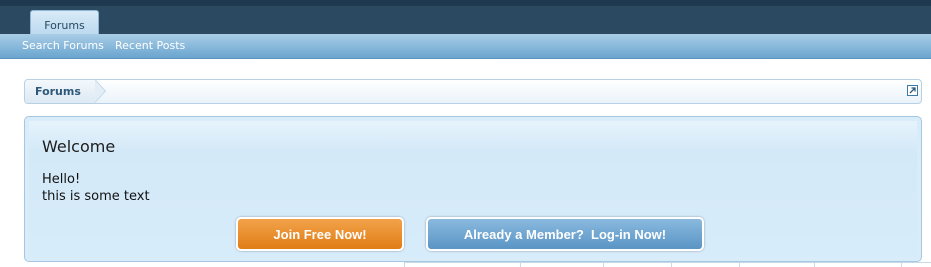  I want to click on recent-posts-link: Recent Posts, so click(150, 46).